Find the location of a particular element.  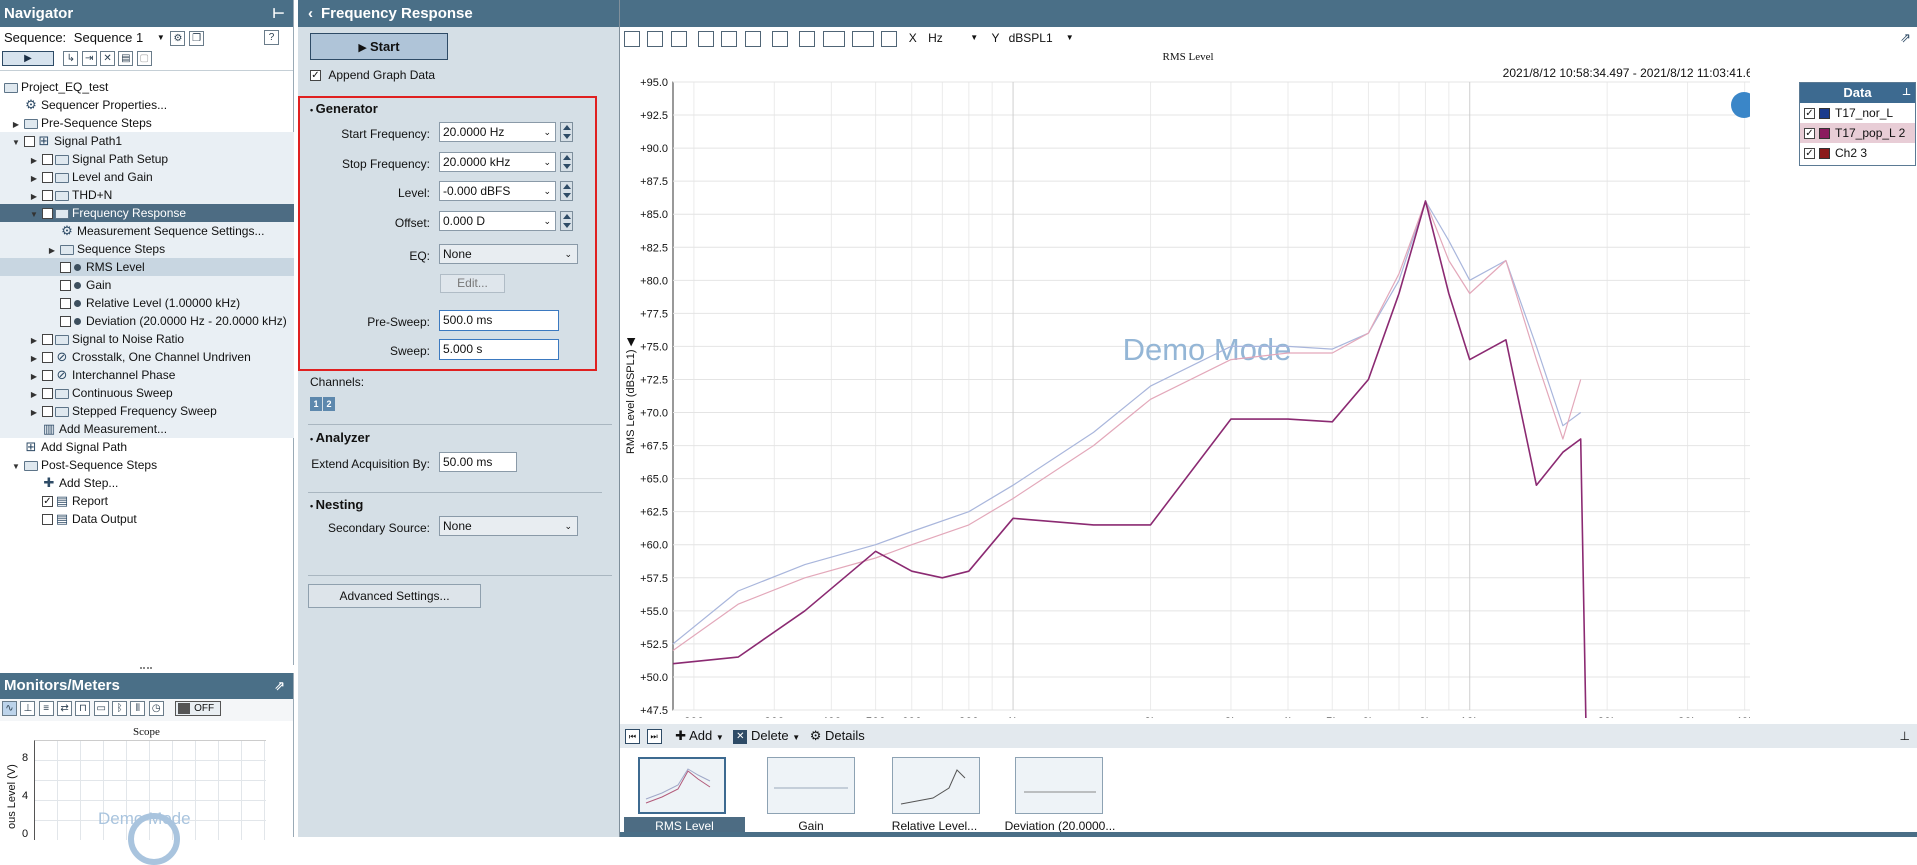

tree-item: ✓ ▤ Report is located at coordinates (147, 501).